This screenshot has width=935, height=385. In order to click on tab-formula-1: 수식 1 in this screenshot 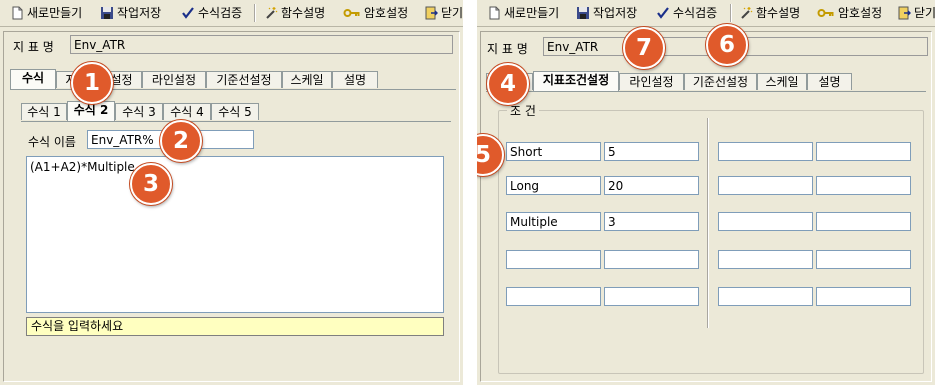, I will do `click(44, 111)`.